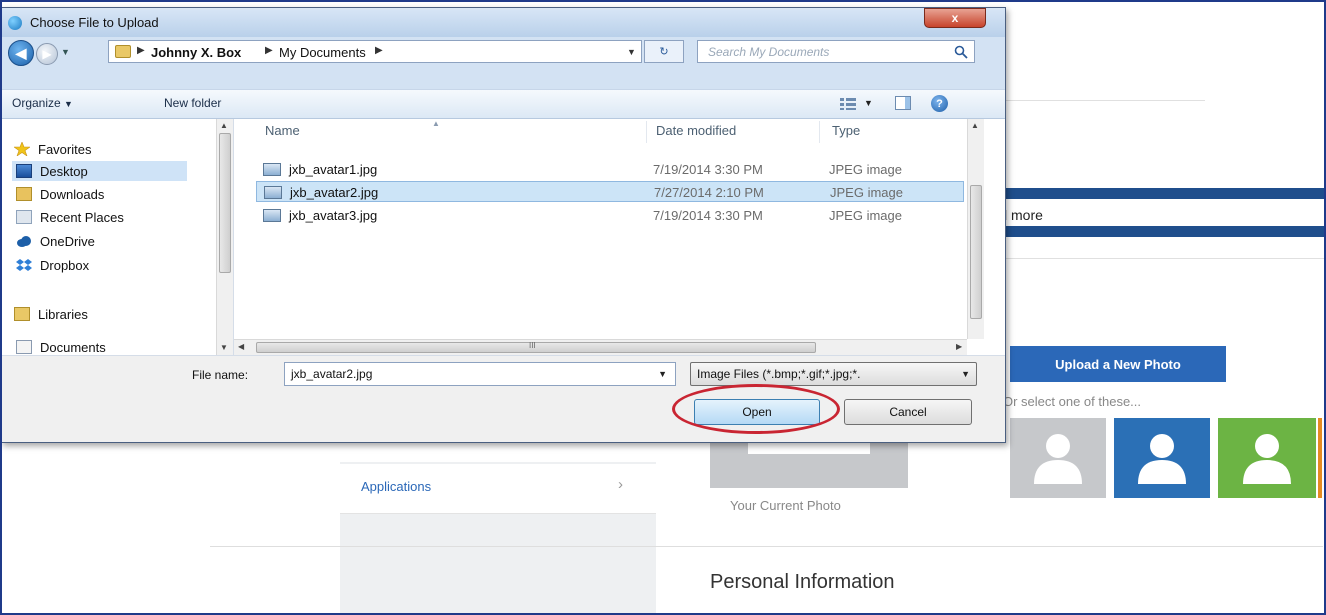 The width and height of the screenshot is (1326, 615). I want to click on column-header-type: Type, so click(846, 130).